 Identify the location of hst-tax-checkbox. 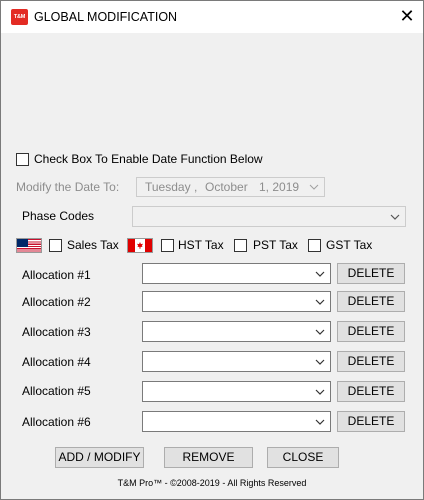
(167, 245).